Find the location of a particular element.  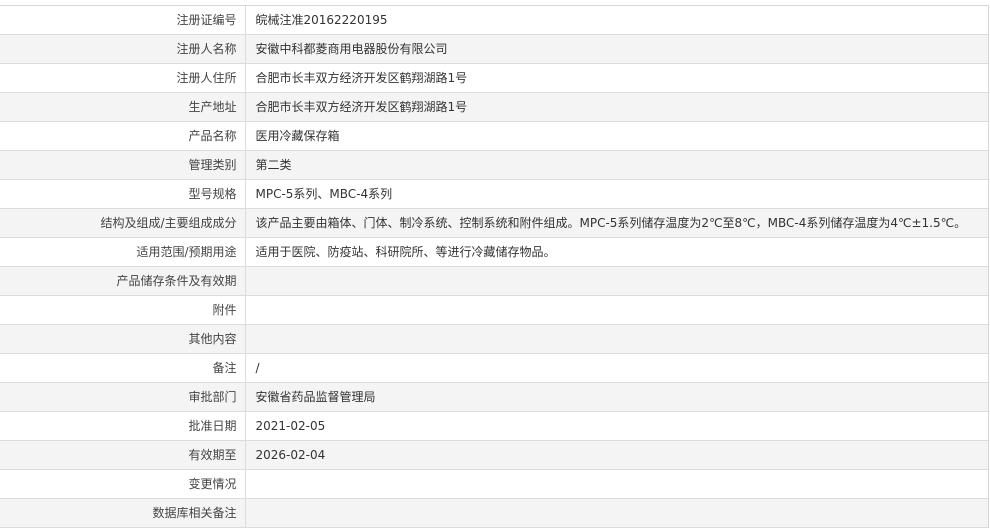

row-value: 安徽中科都菱商用电器股份有限公司 is located at coordinates (616, 49).